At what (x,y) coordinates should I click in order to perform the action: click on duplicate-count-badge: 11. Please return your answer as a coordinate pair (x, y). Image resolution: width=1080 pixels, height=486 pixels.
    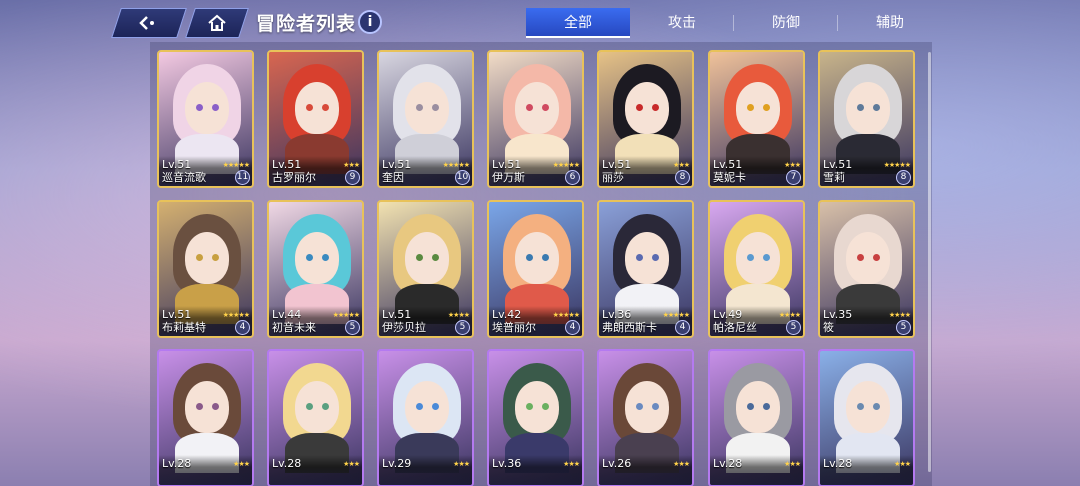
    Looking at the image, I should click on (242, 177).